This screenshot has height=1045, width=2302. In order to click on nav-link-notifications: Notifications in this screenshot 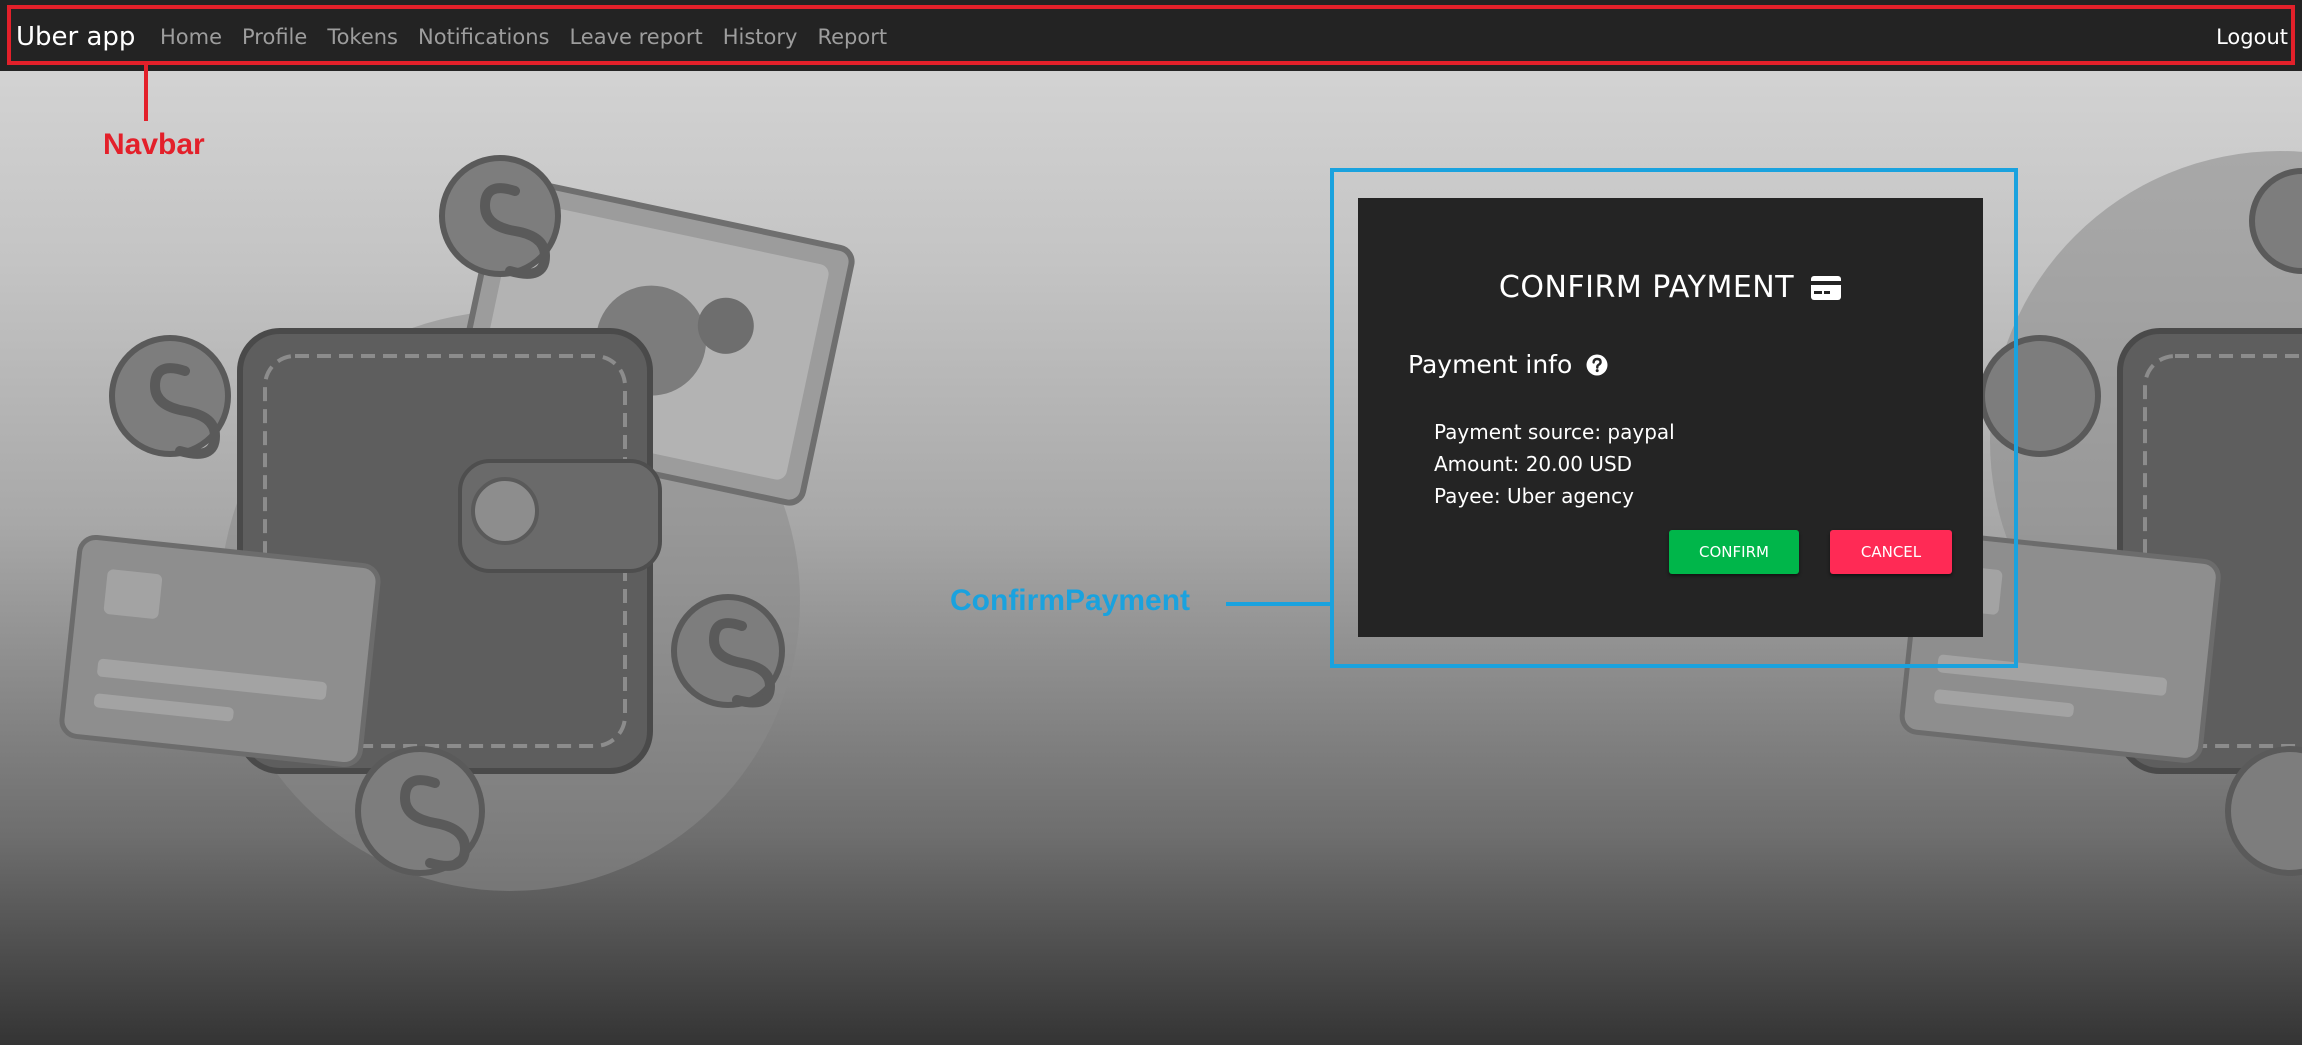, I will do `click(483, 37)`.